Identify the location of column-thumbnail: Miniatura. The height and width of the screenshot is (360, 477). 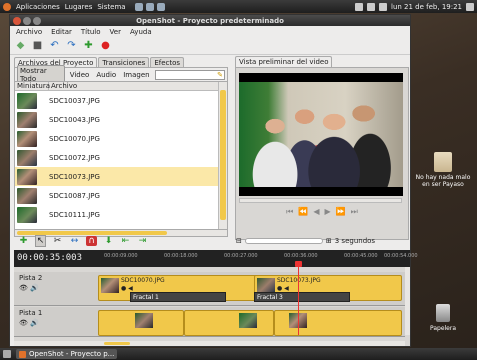
(32, 86).